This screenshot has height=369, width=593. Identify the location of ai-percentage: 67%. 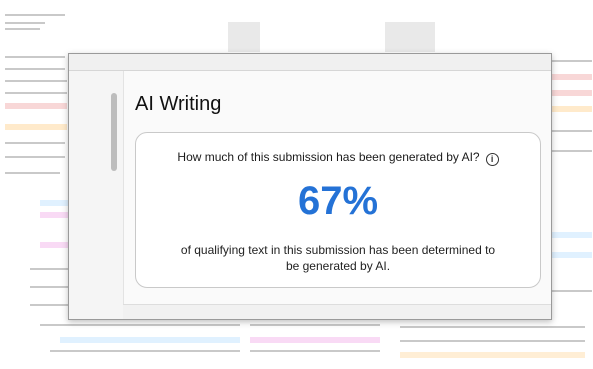
(338, 201).